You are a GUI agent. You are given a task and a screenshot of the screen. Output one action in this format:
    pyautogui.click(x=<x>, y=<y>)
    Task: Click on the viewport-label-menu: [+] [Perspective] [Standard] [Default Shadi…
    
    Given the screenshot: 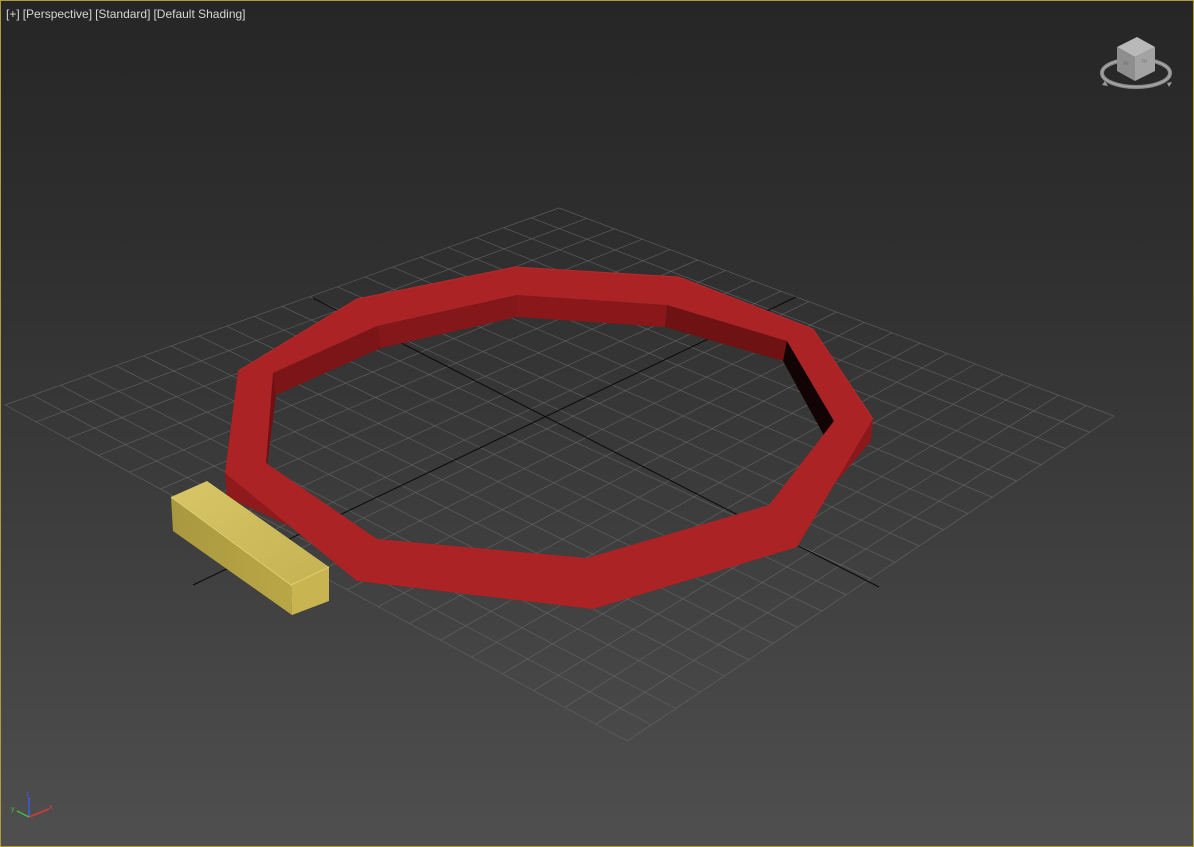 What is the action you would take?
    pyautogui.click(x=127, y=14)
    